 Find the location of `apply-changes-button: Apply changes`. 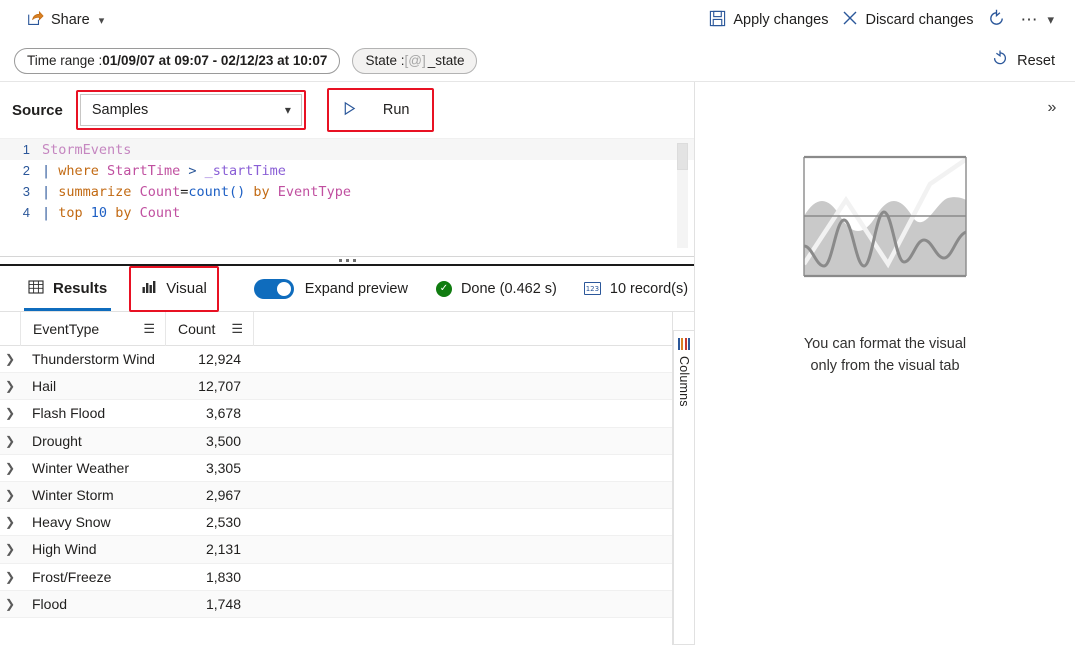

apply-changes-button: Apply changes is located at coordinates (768, 20).